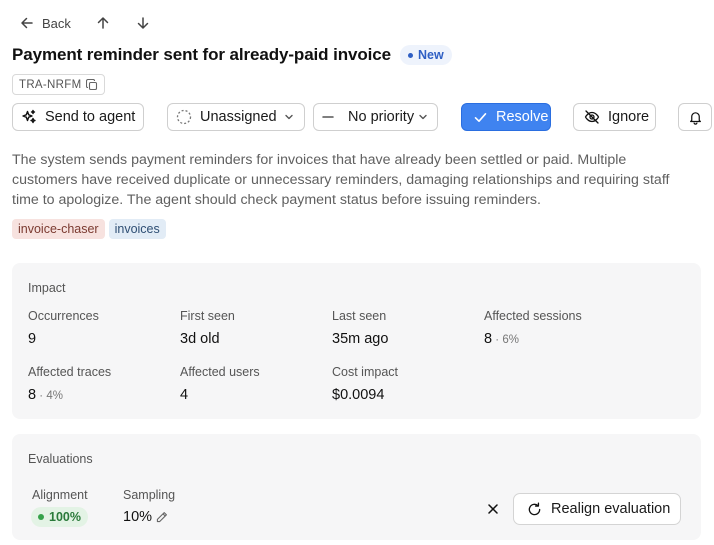 This screenshot has width=714, height=545. I want to click on subscribe-button, so click(695, 117).